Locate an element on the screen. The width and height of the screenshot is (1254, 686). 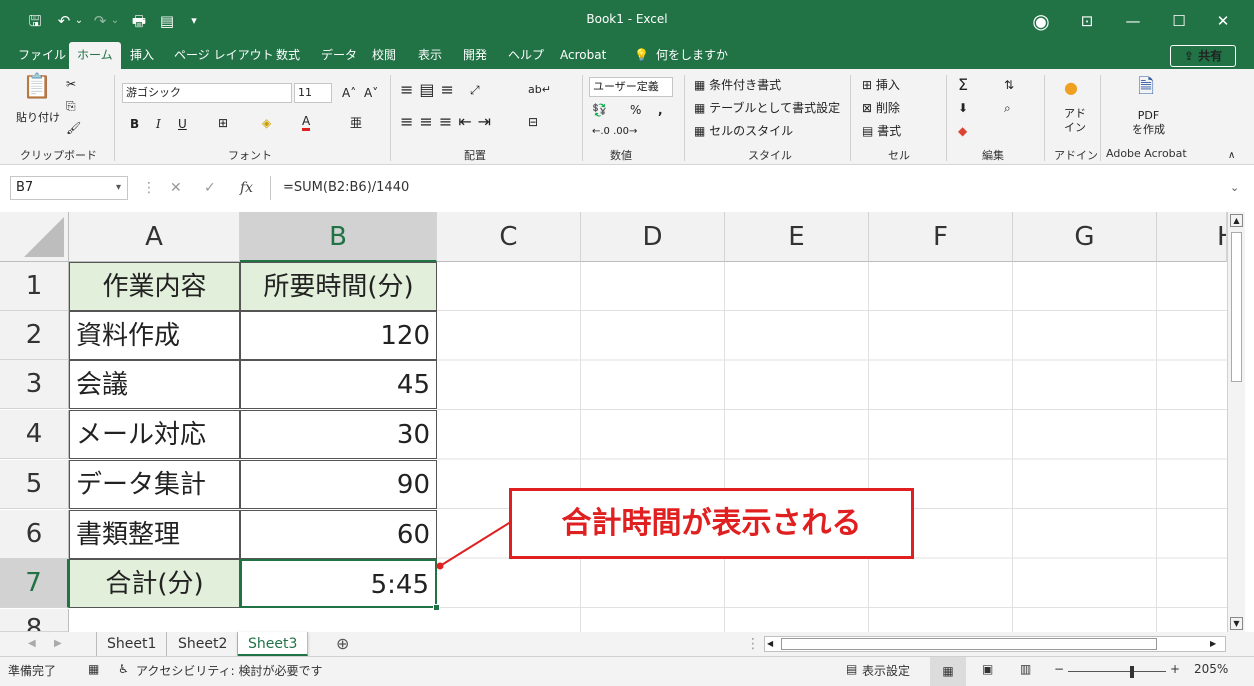
row-header-2: 2 is located at coordinates (34, 335).